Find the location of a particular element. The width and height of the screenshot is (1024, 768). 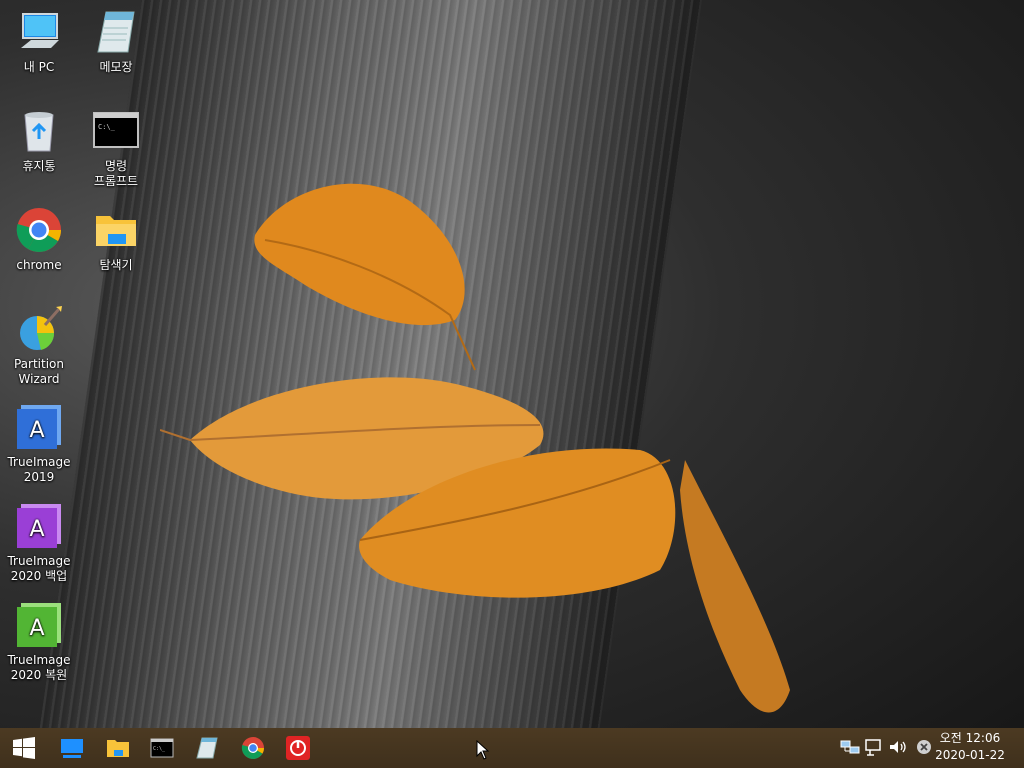

desktop-icon-trueimage-2020-restore: A TrueImage 2020 복원 is located at coordinates (39, 642).